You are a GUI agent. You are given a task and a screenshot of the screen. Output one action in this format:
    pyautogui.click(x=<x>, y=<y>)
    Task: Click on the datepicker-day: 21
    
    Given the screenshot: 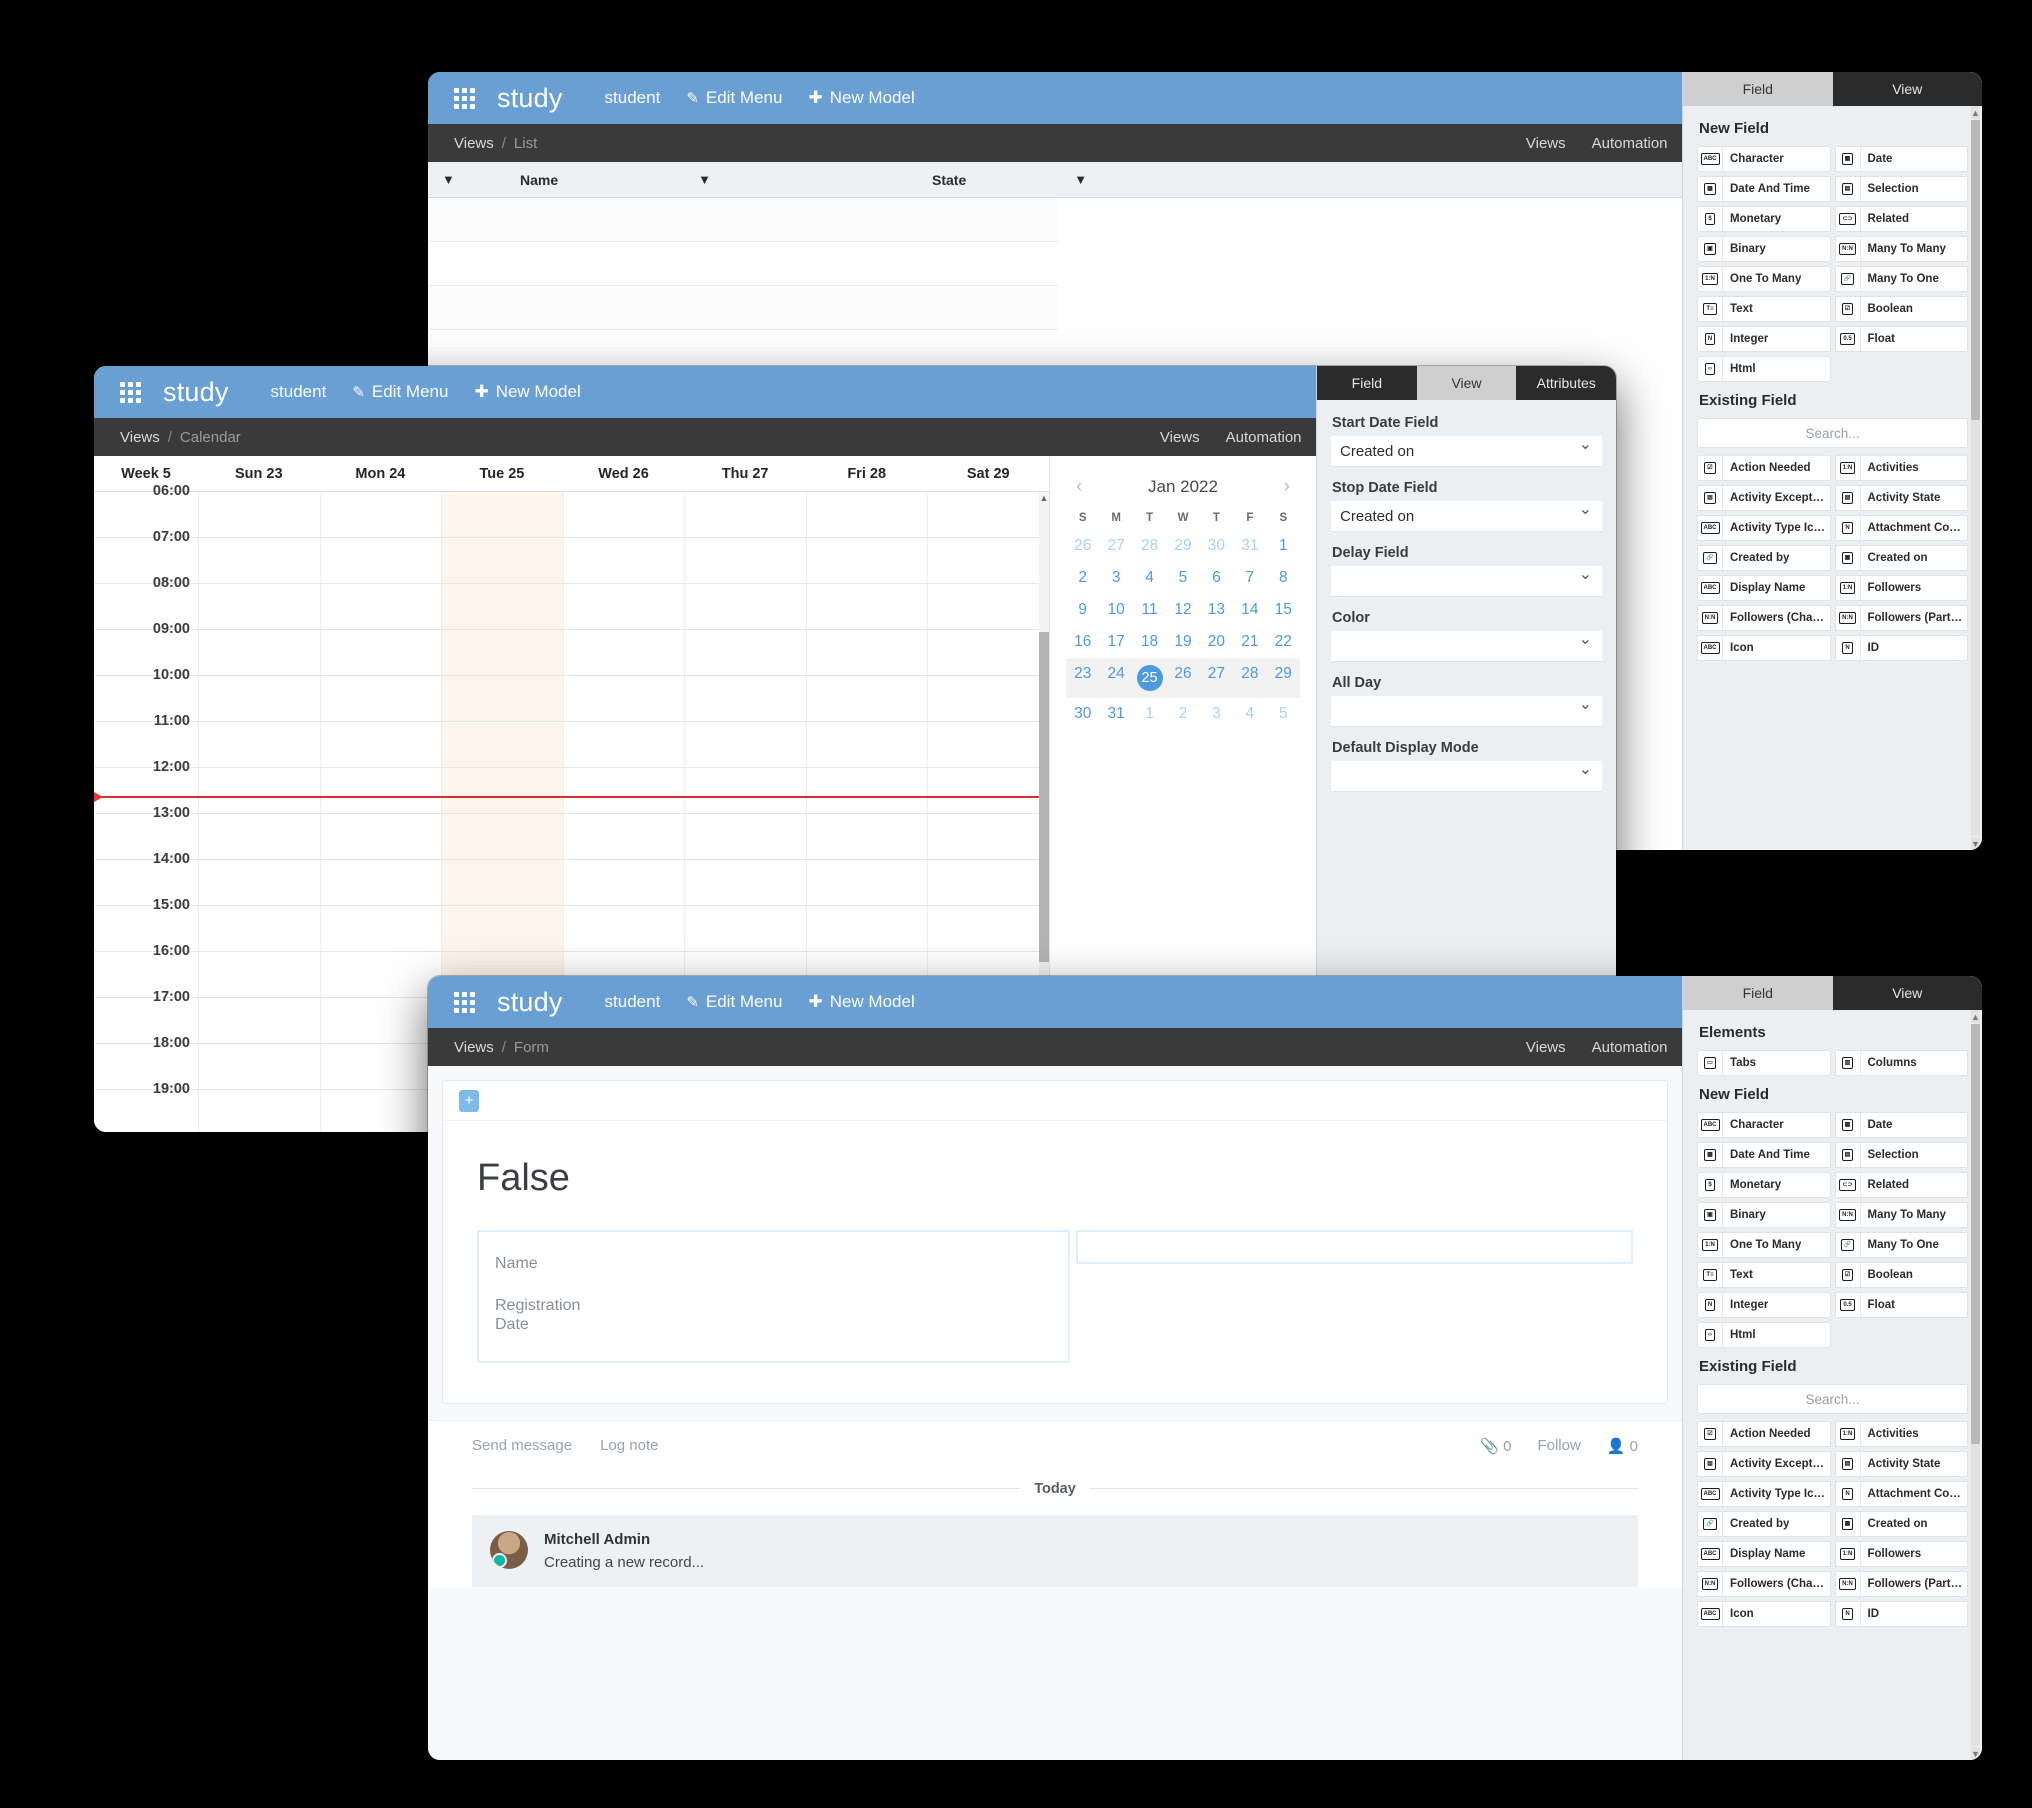 What is the action you would take?
    pyautogui.click(x=1249, y=642)
    